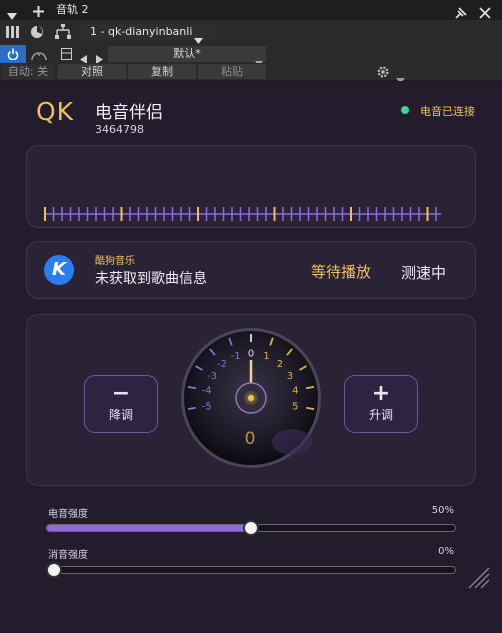 The image size is (502, 633). Describe the element at coordinates (68, 514) in the screenshot. I see `strength-label: 电音强度` at that location.